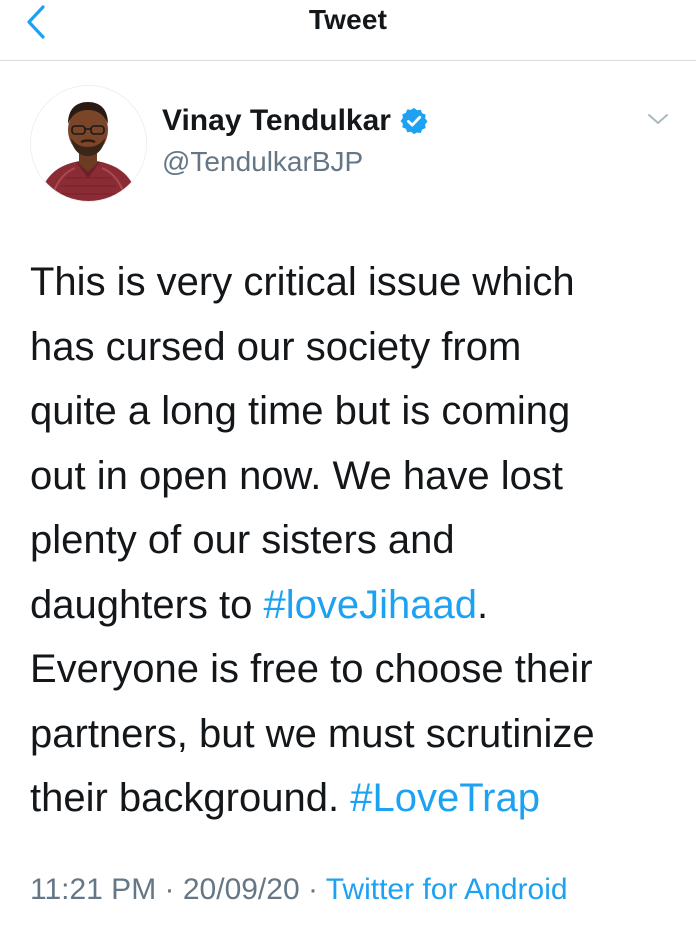 This screenshot has width=696, height=927. What do you see at coordinates (276, 121) in the screenshot?
I see `author-name: Vinay Tendulkar` at bounding box center [276, 121].